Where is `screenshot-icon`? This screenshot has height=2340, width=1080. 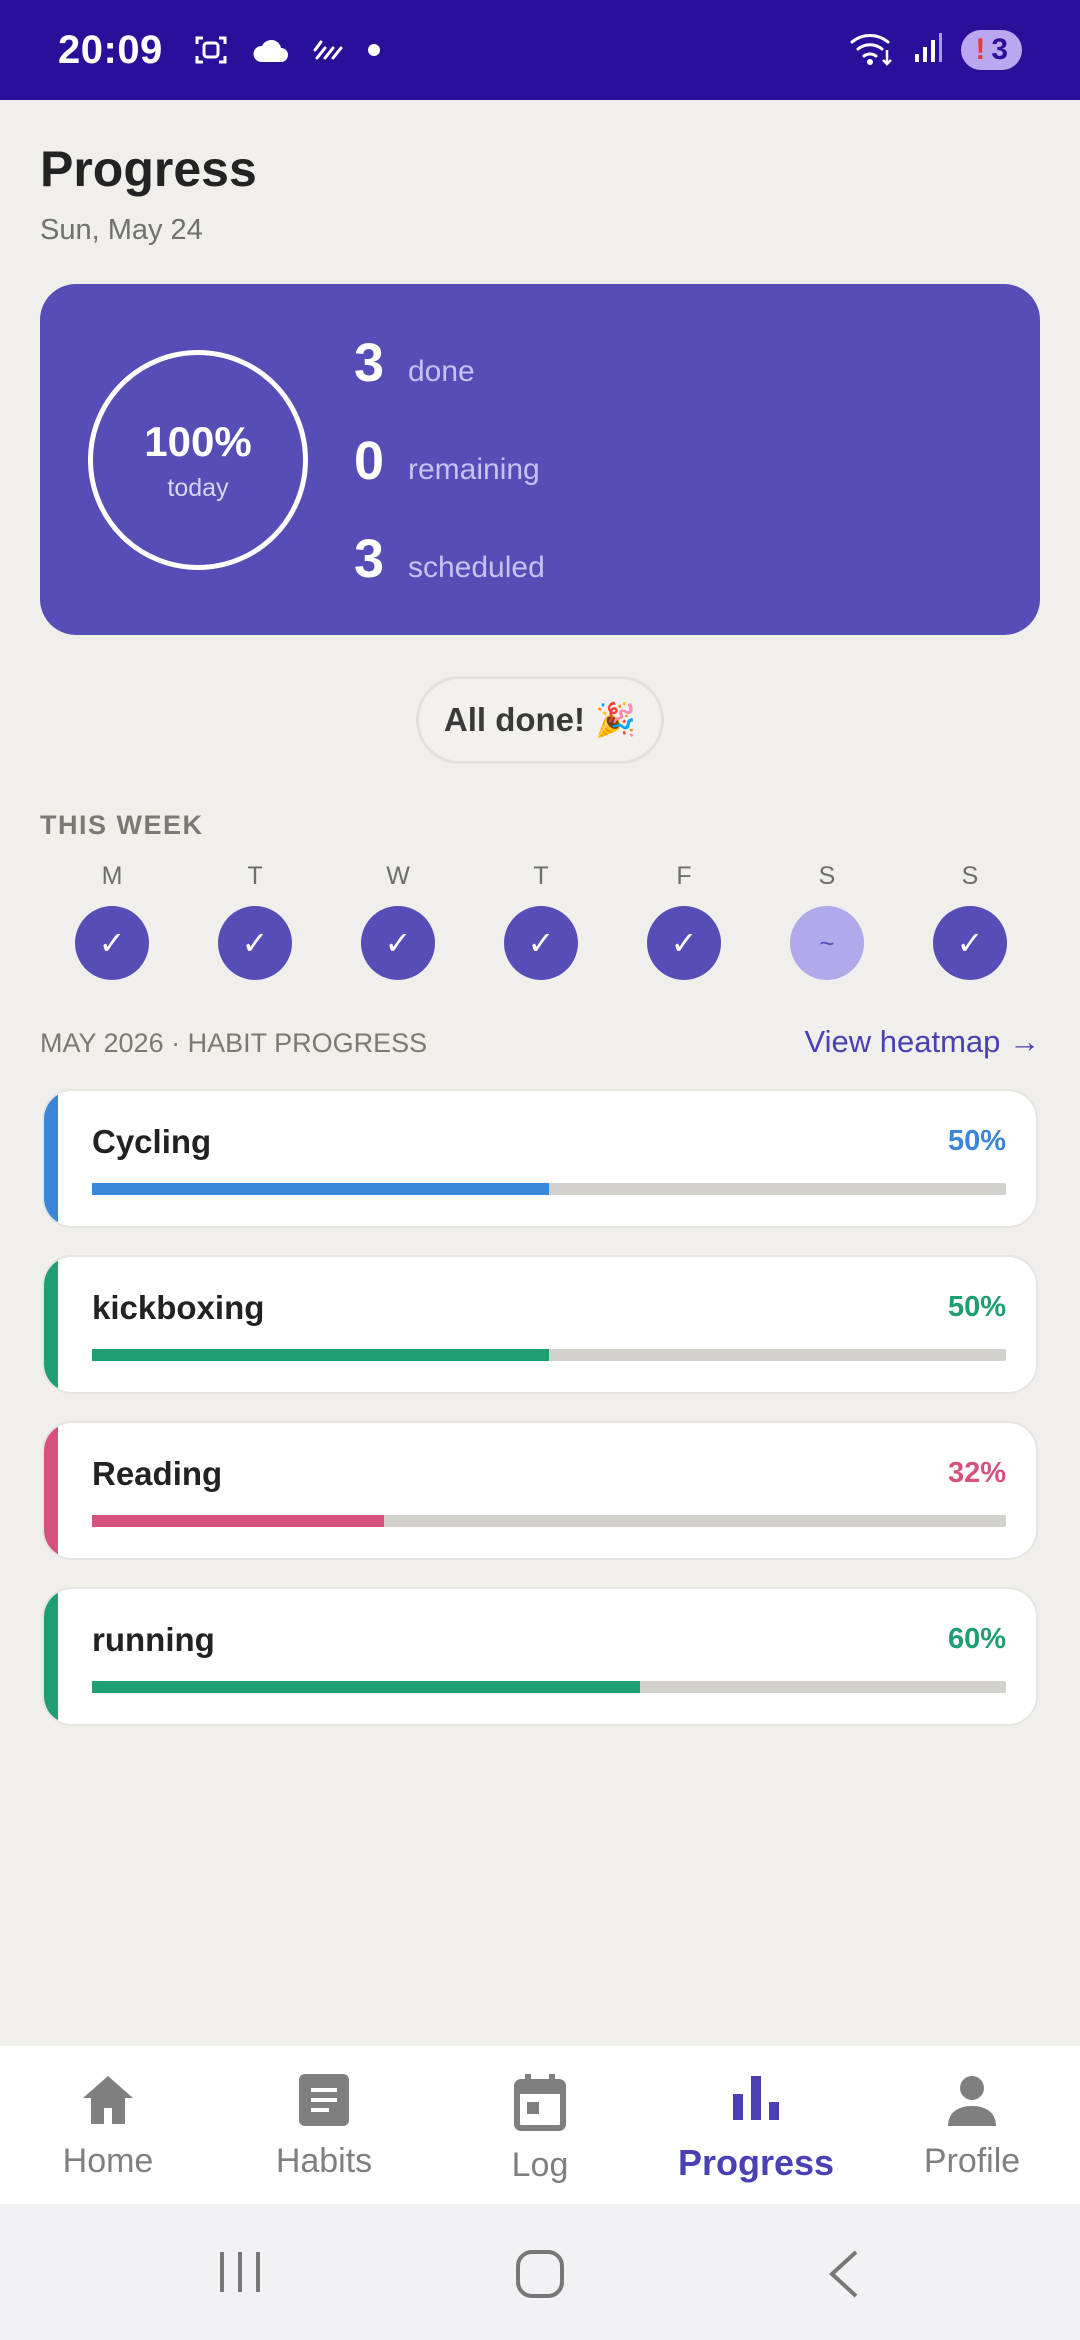
screenshot-icon is located at coordinates (211, 50).